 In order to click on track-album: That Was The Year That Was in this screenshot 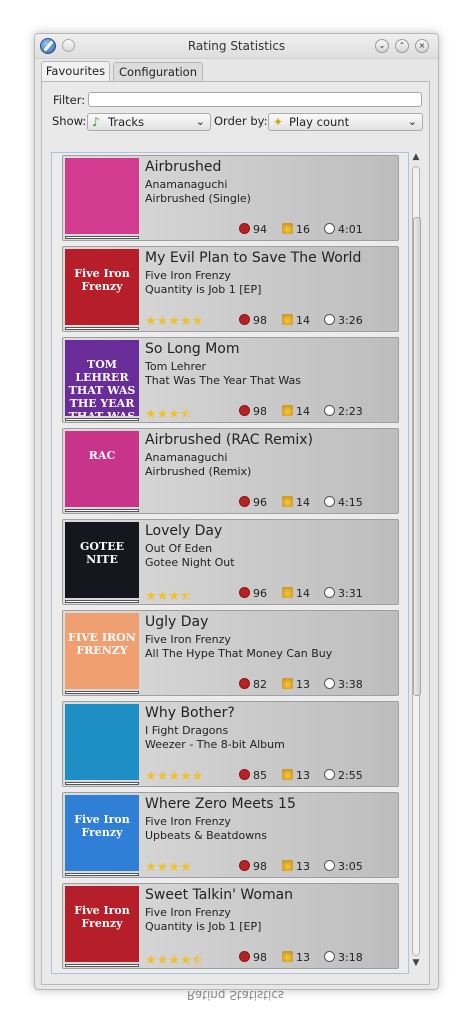, I will do `click(223, 380)`.